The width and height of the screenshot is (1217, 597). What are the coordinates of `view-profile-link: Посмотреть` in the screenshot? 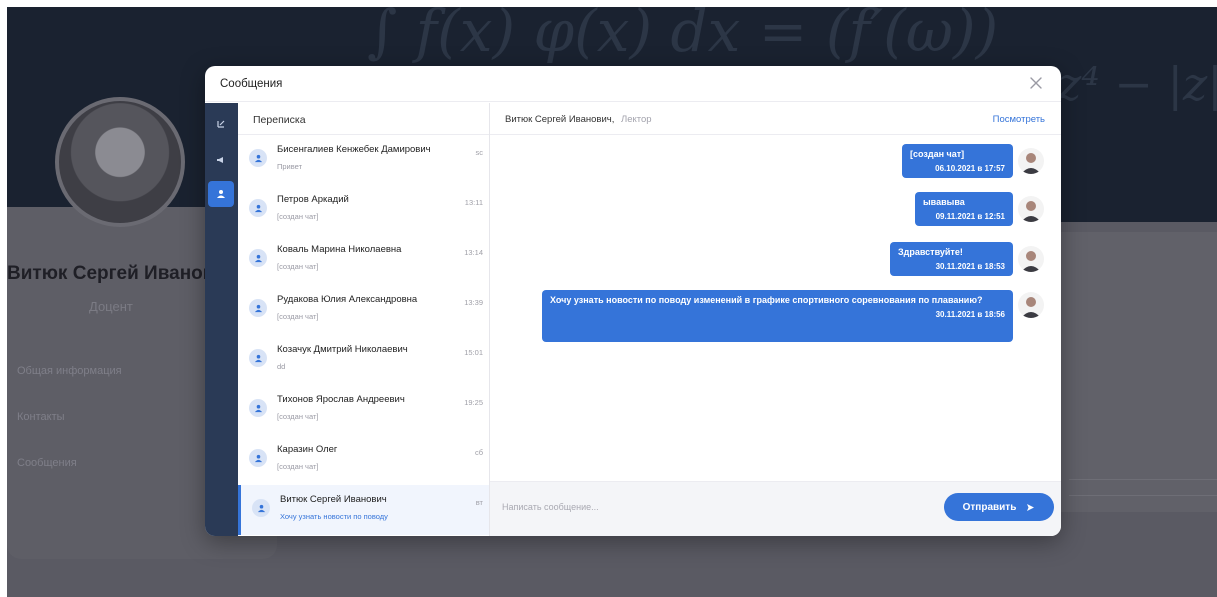 It's located at (1019, 119).